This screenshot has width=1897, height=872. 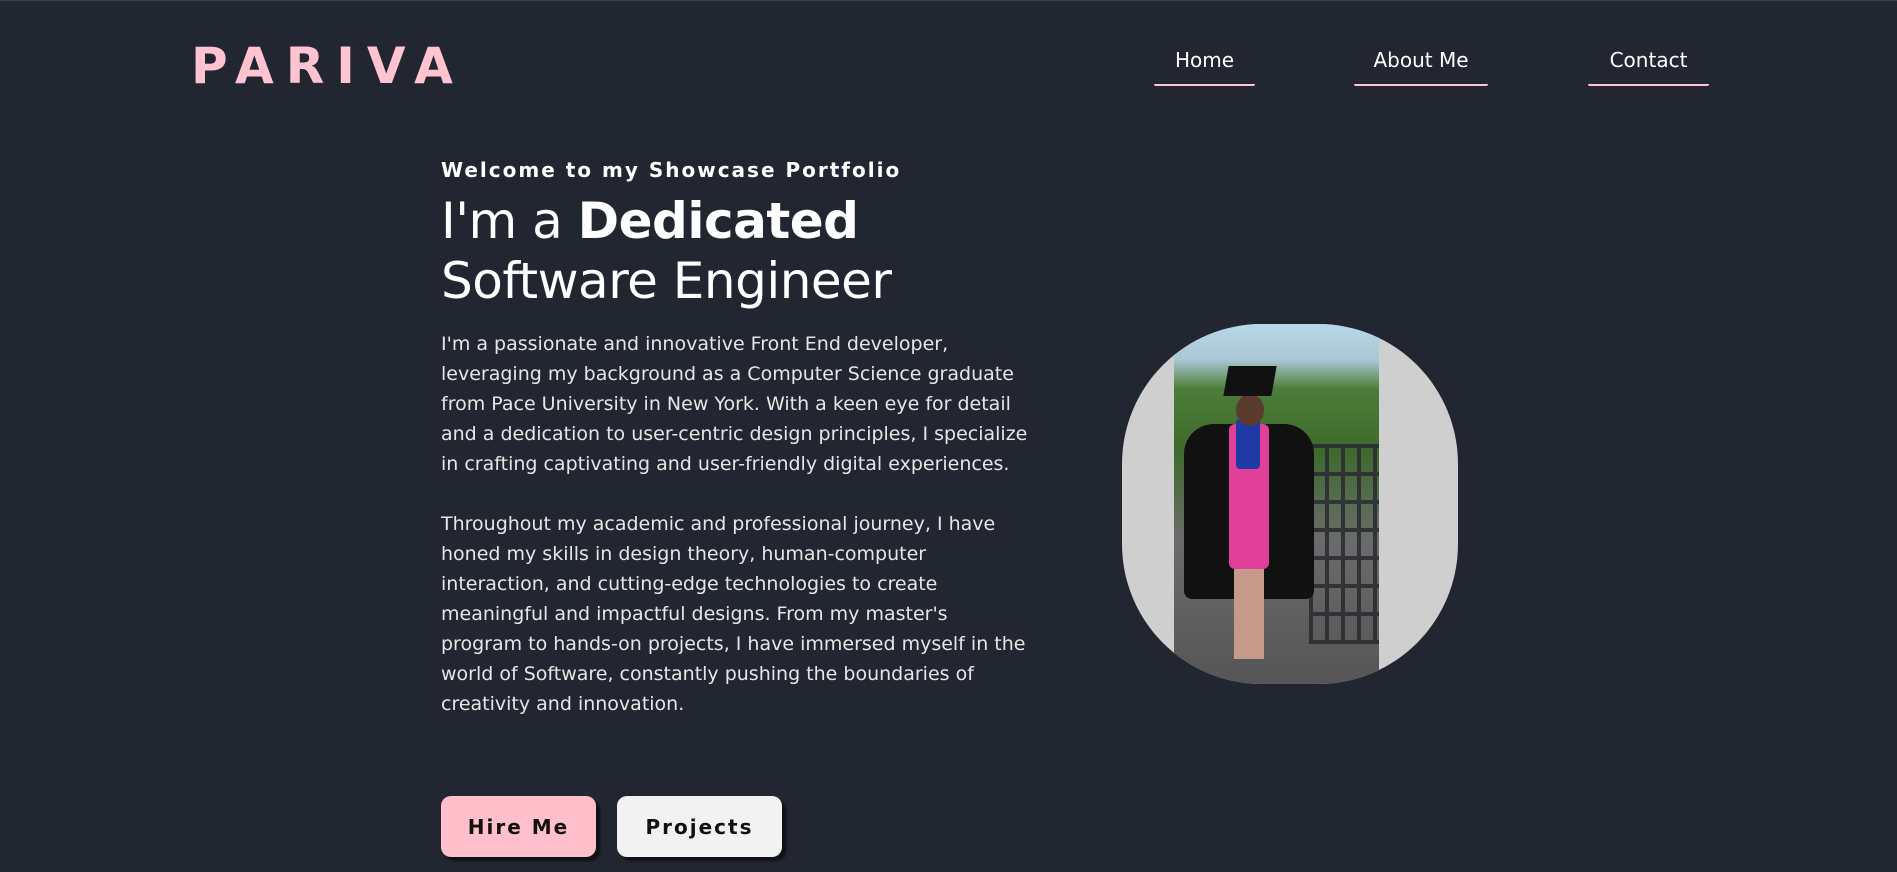 What do you see at coordinates (1344, 544) in the screenshot?
I see `photo-railing` at bounding box center [1344, 544].